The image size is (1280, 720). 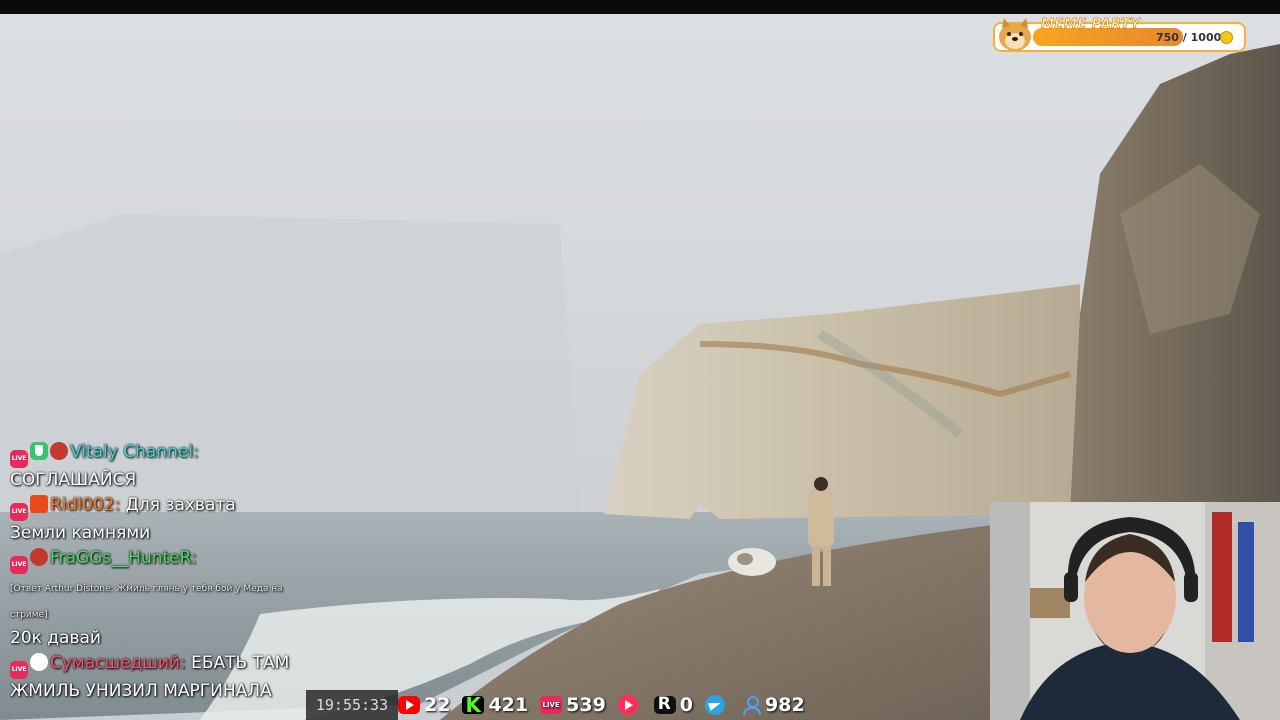 I want to click on meme-party-widget: MEME PARTY 750 / 1000, so click(x=1119, y=34).